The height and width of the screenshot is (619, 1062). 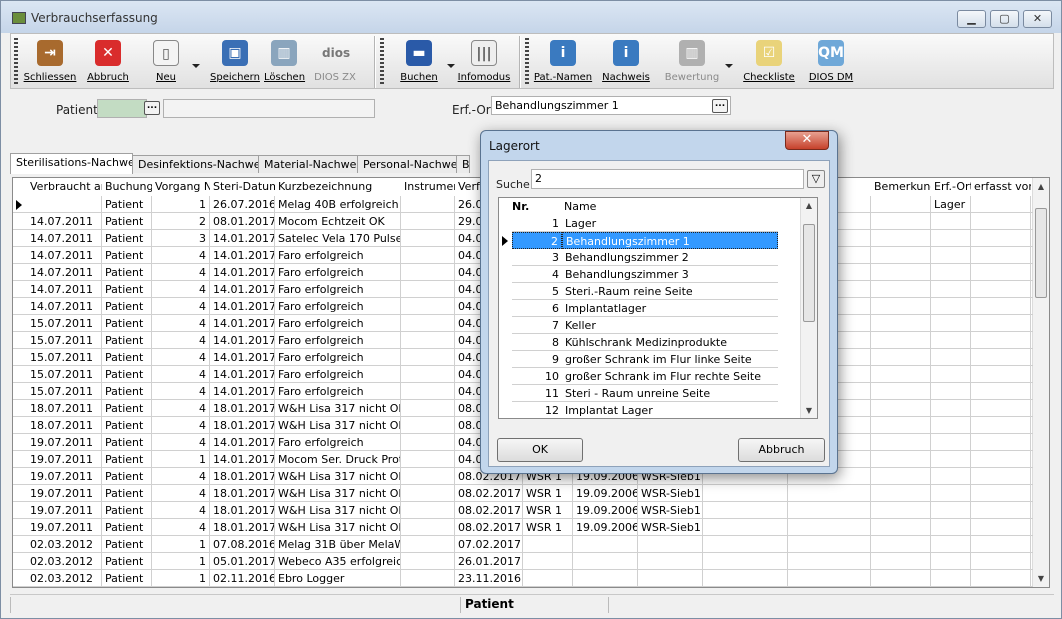 What do you see at coordinates (1040, 382) in the screenshot?
I see `grid-vertical-scrollbar: ▲ ▼` at bounding box center [1040, 382].